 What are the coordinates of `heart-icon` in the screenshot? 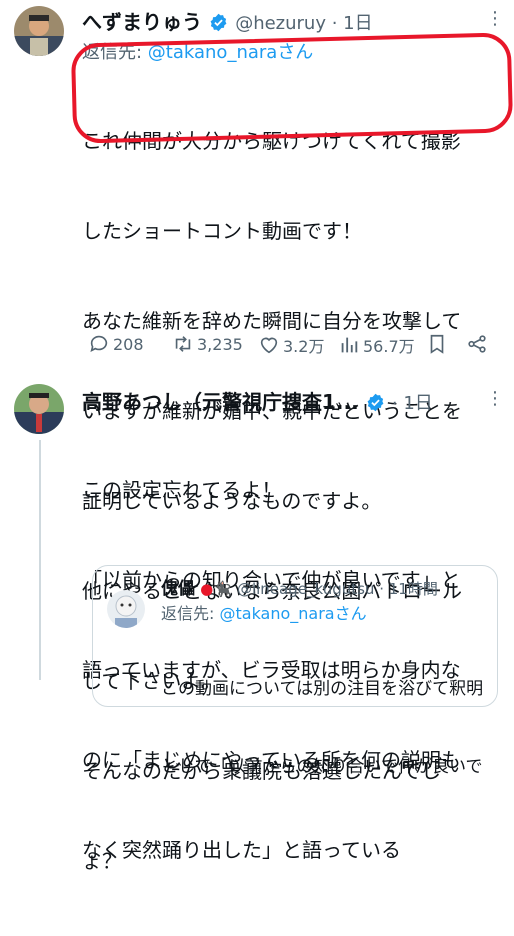 It's located at (269, 345).